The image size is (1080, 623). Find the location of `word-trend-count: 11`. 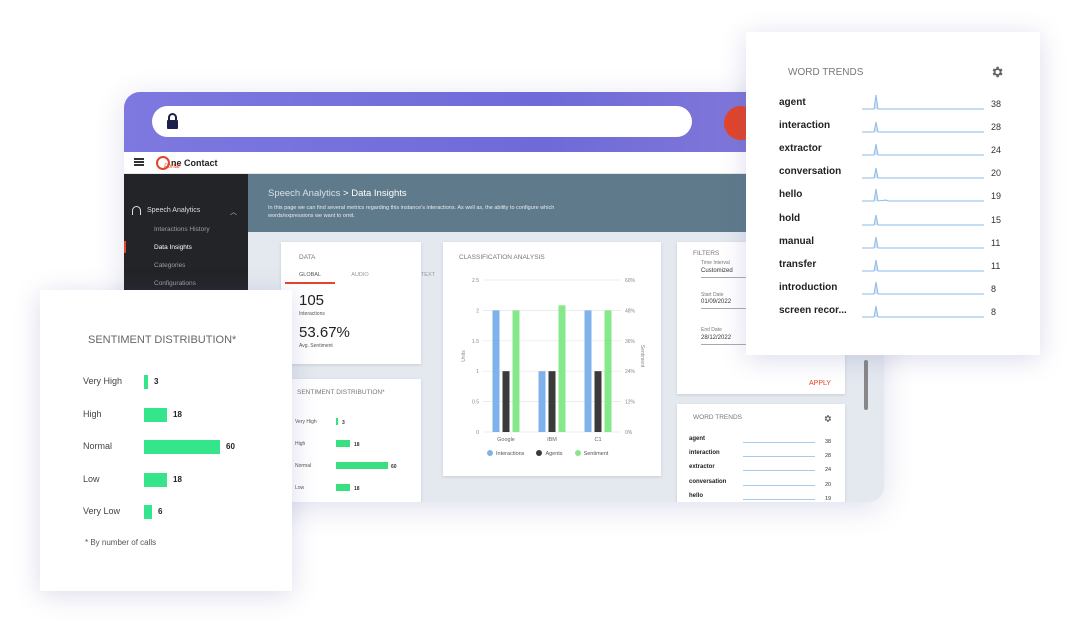

word-trend-count: 11 is located at coordinates (996, 242).